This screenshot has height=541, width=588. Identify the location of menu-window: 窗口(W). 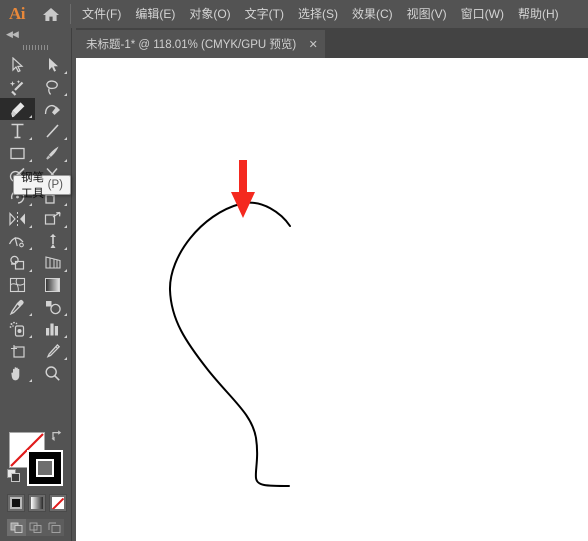
(482, 14).